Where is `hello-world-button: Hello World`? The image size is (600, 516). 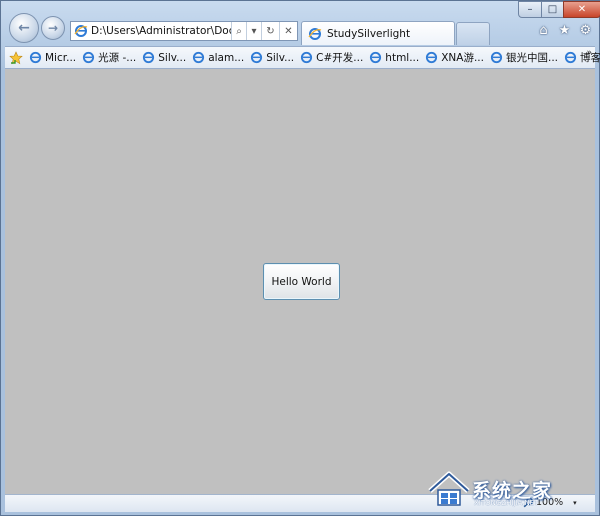 hello-world-button: Hello World is located at coordinates (301, 281).